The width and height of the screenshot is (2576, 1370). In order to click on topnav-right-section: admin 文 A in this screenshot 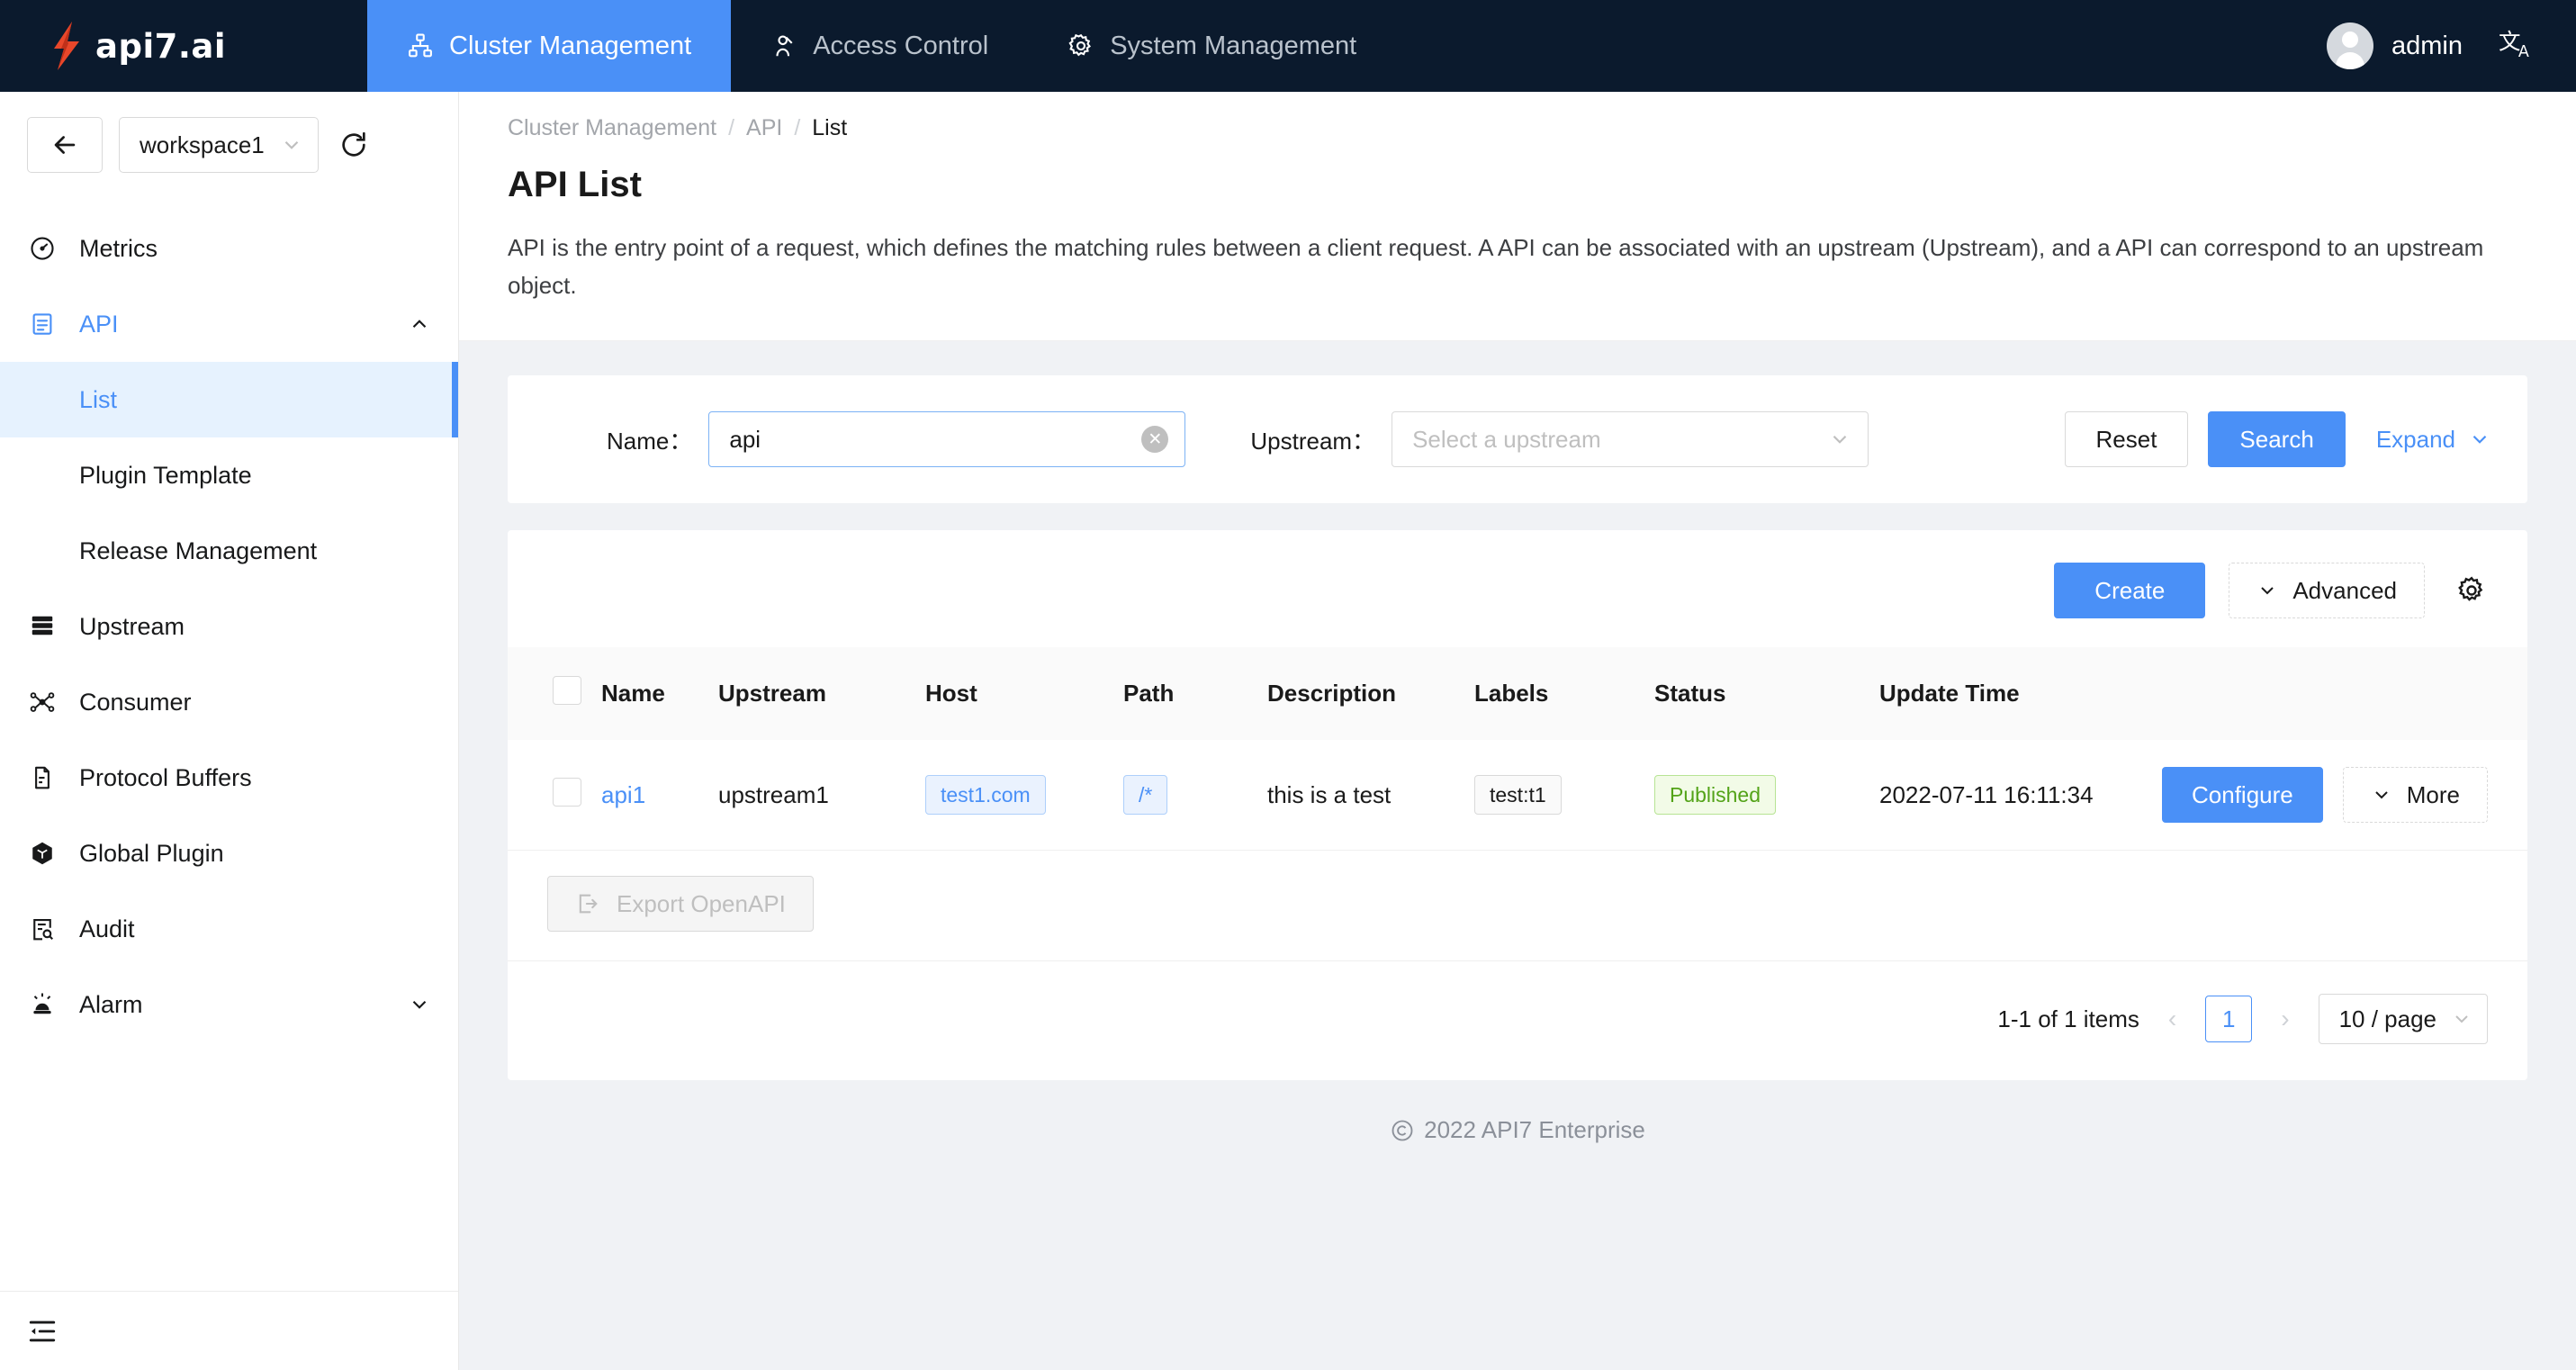, I will do `click(2451, 46)`.